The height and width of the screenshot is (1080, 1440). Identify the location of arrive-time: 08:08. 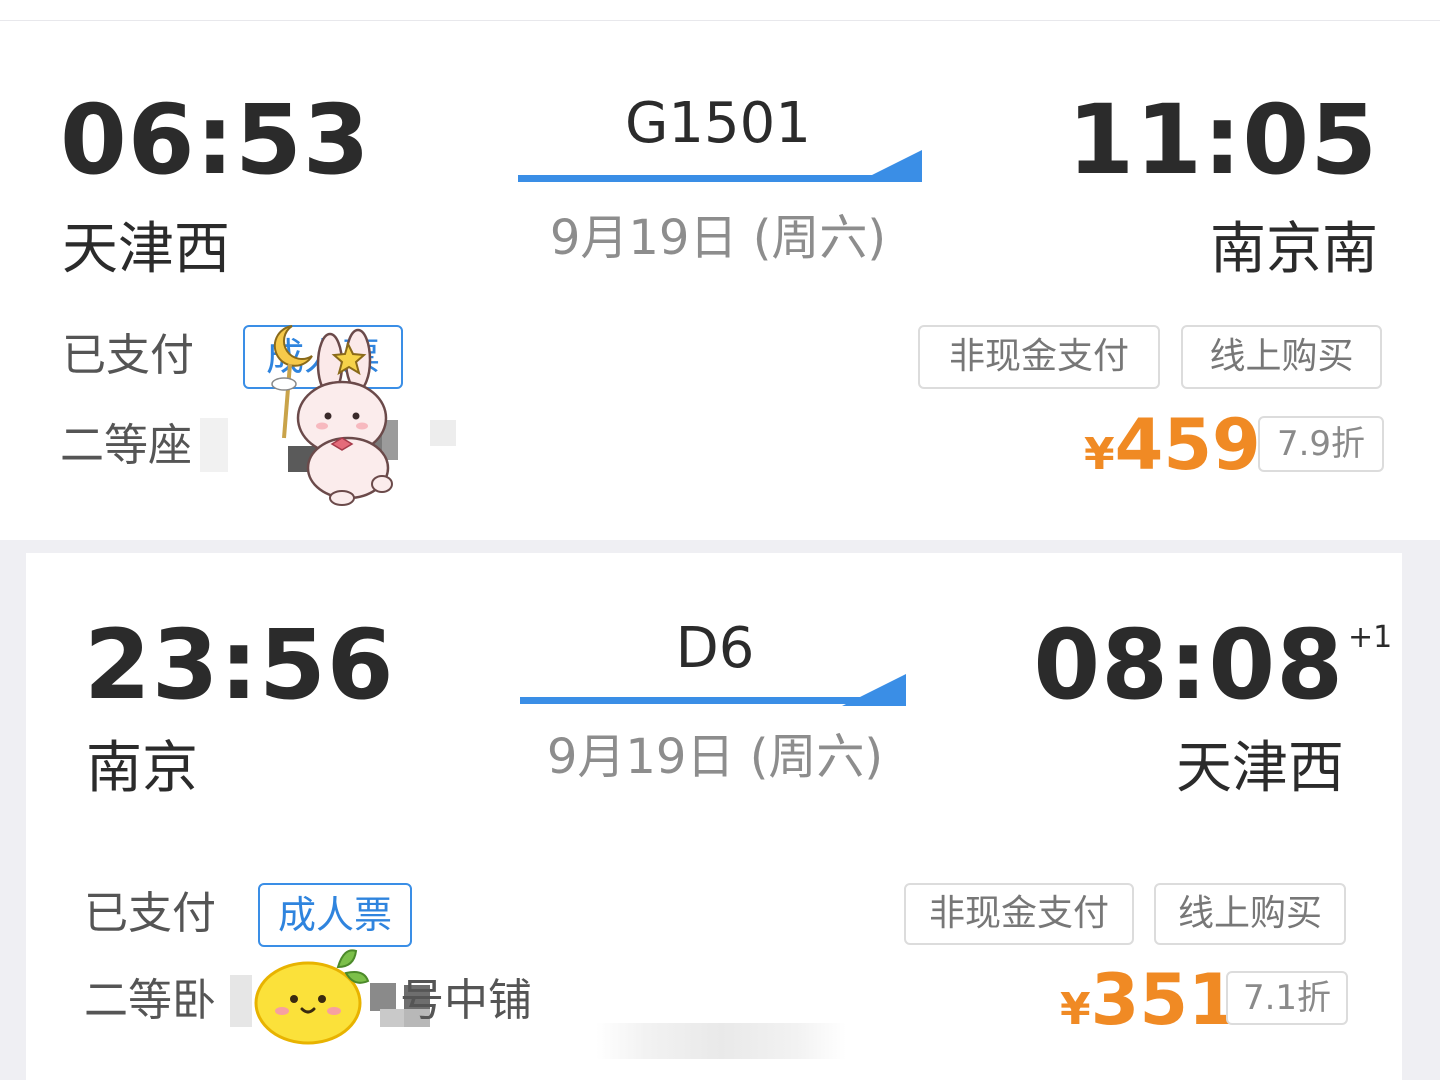
(1188, 665).